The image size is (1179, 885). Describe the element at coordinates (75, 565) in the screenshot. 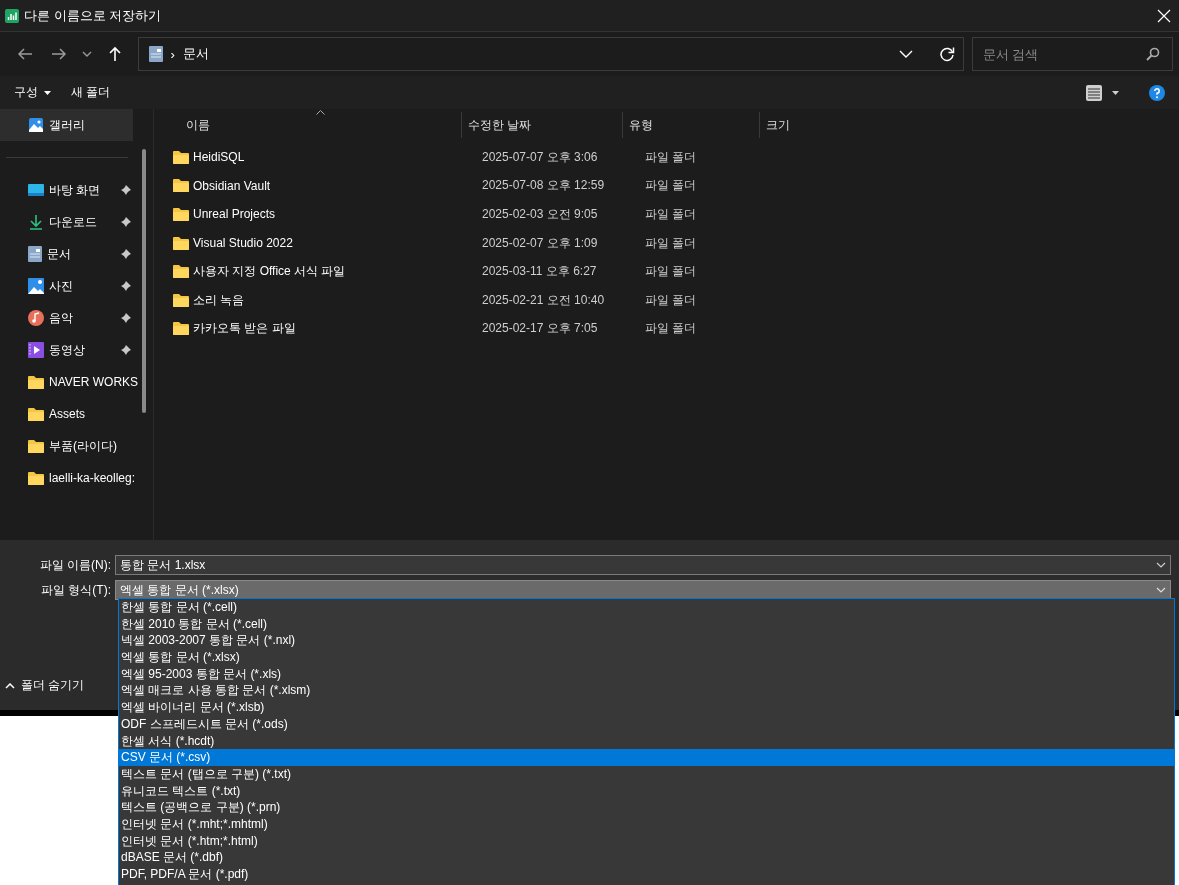

I see `field-label: 파일 이름(N):` at that location.